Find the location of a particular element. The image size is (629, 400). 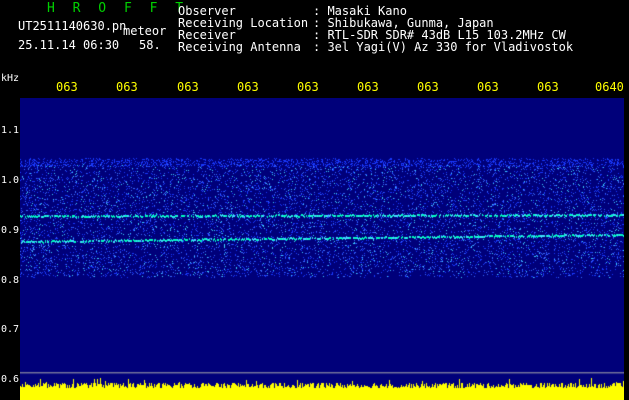

datetime-label: 25.11.14 06:30 is located at coordinates (69, 45).